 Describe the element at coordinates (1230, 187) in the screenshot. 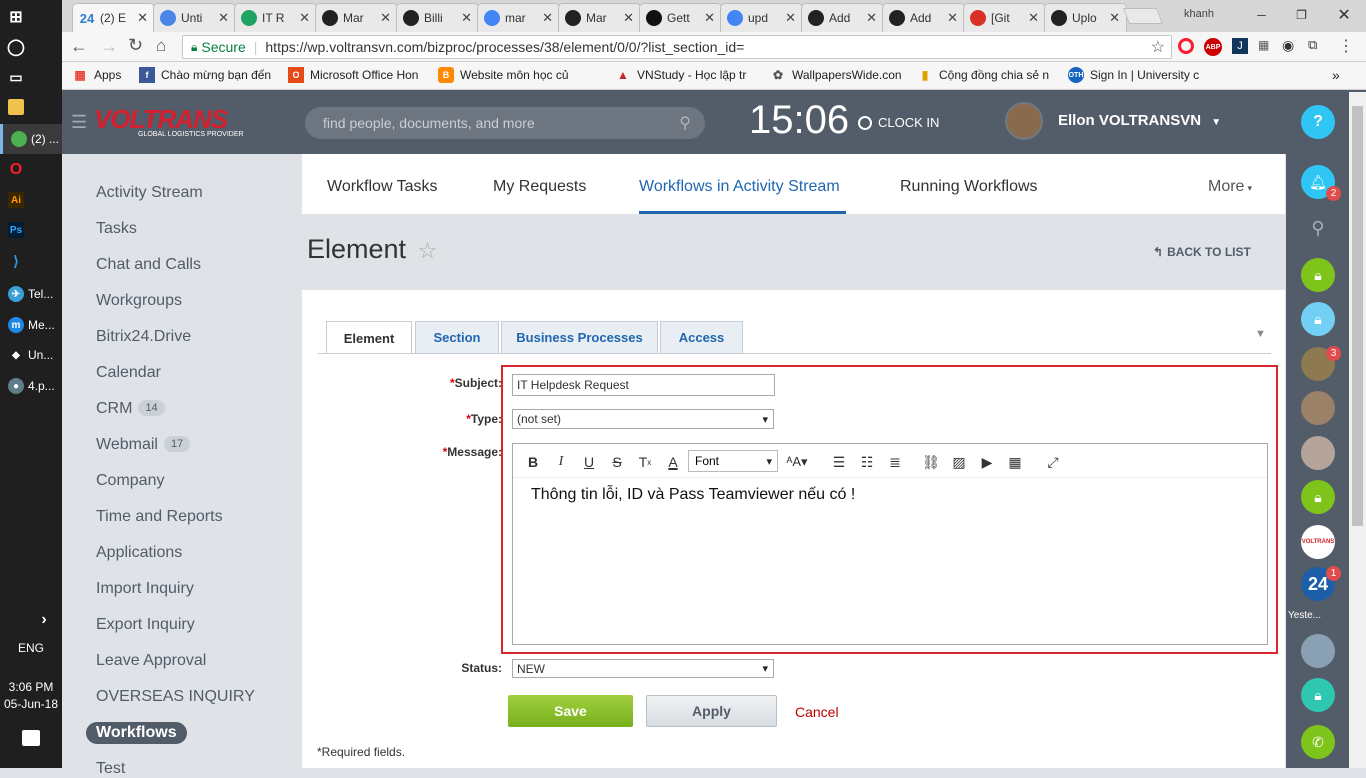

I see `nav-more: More ▾` at that location.